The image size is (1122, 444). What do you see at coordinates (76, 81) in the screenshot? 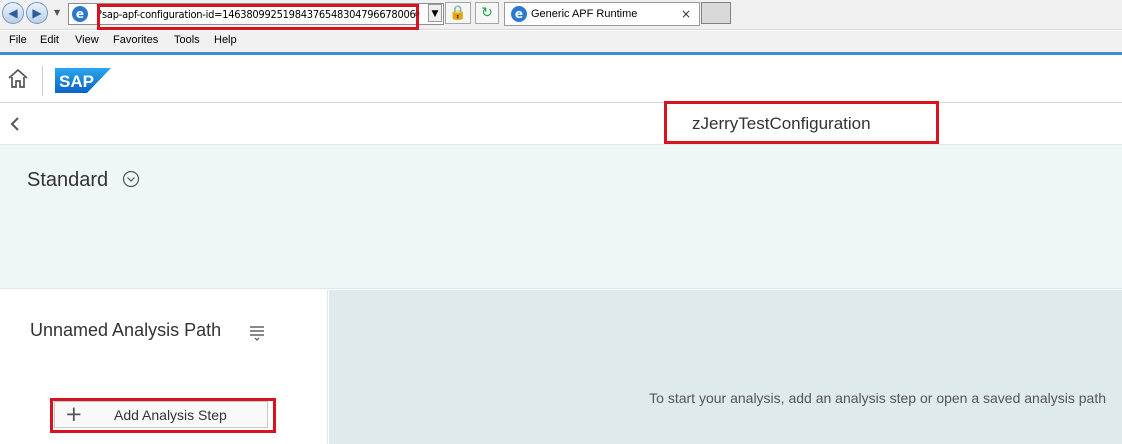
I see `svg-text: SAP` at bounding box center [76, 81].